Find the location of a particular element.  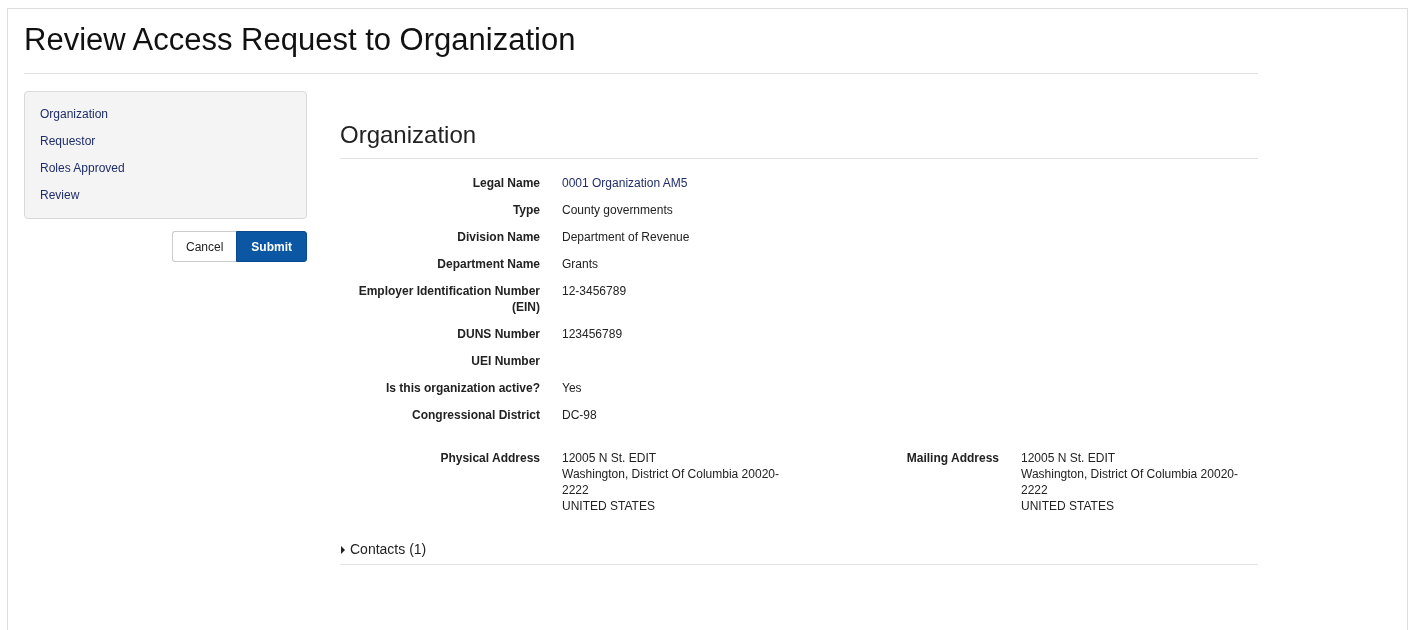

page-title: Review Access Request to Organization is located at coordinates (641, 41).